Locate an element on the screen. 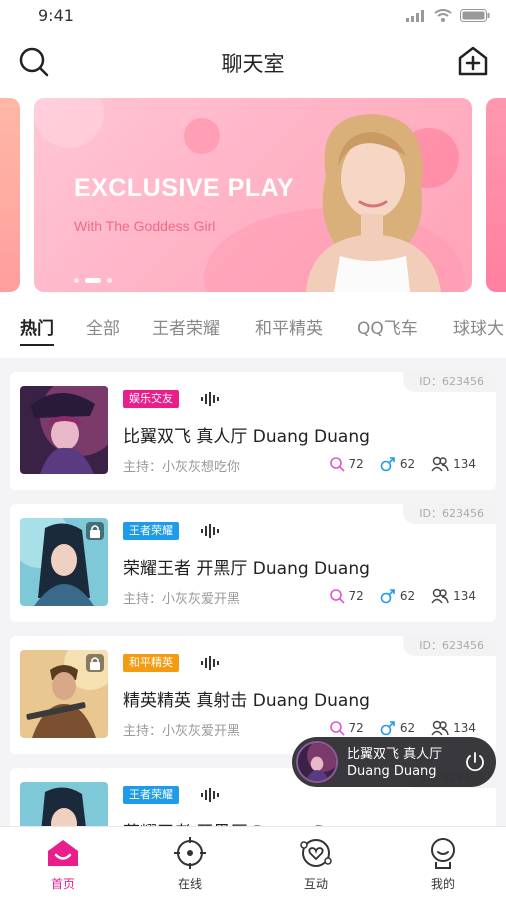 This screenshot has width=506, height=900. page-title: 聊天室 is located at coordinates (253, 64).